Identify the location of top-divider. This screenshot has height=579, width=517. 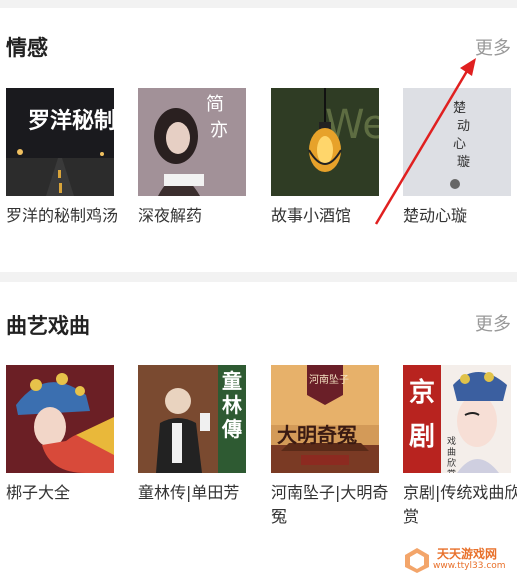
(258, 4).